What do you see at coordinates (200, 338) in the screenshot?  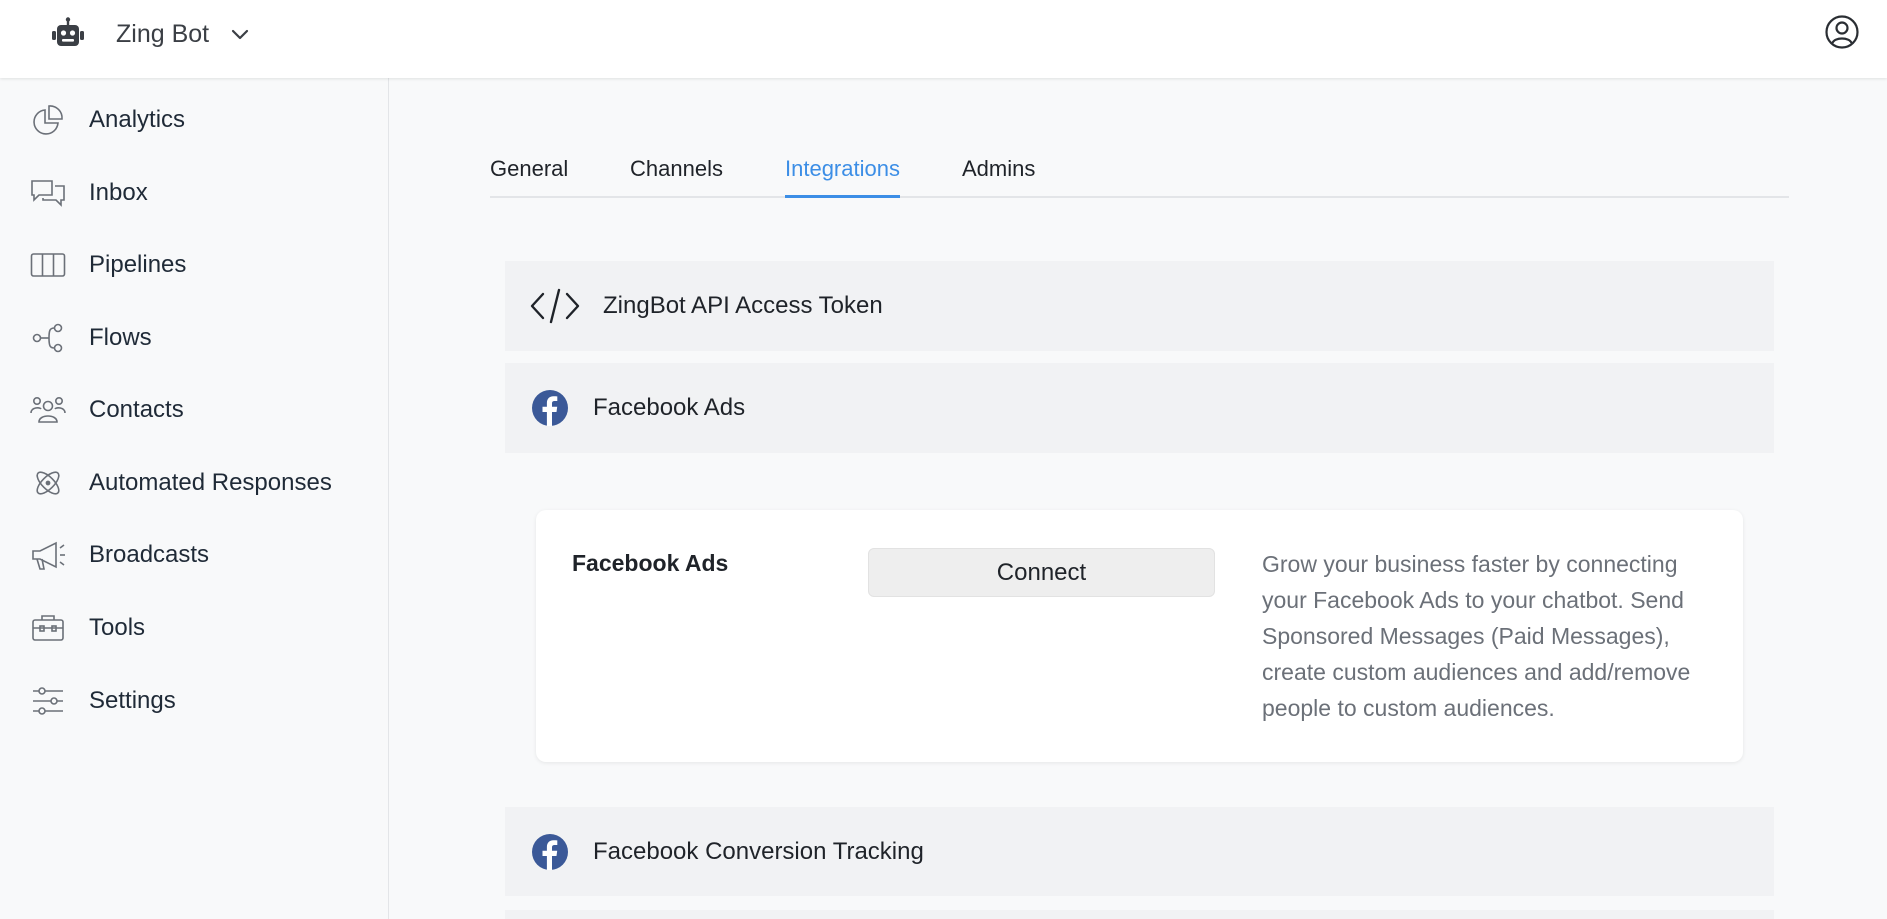 I see `sidebar-item-flows: Flows` at bounding box center [200, 338].